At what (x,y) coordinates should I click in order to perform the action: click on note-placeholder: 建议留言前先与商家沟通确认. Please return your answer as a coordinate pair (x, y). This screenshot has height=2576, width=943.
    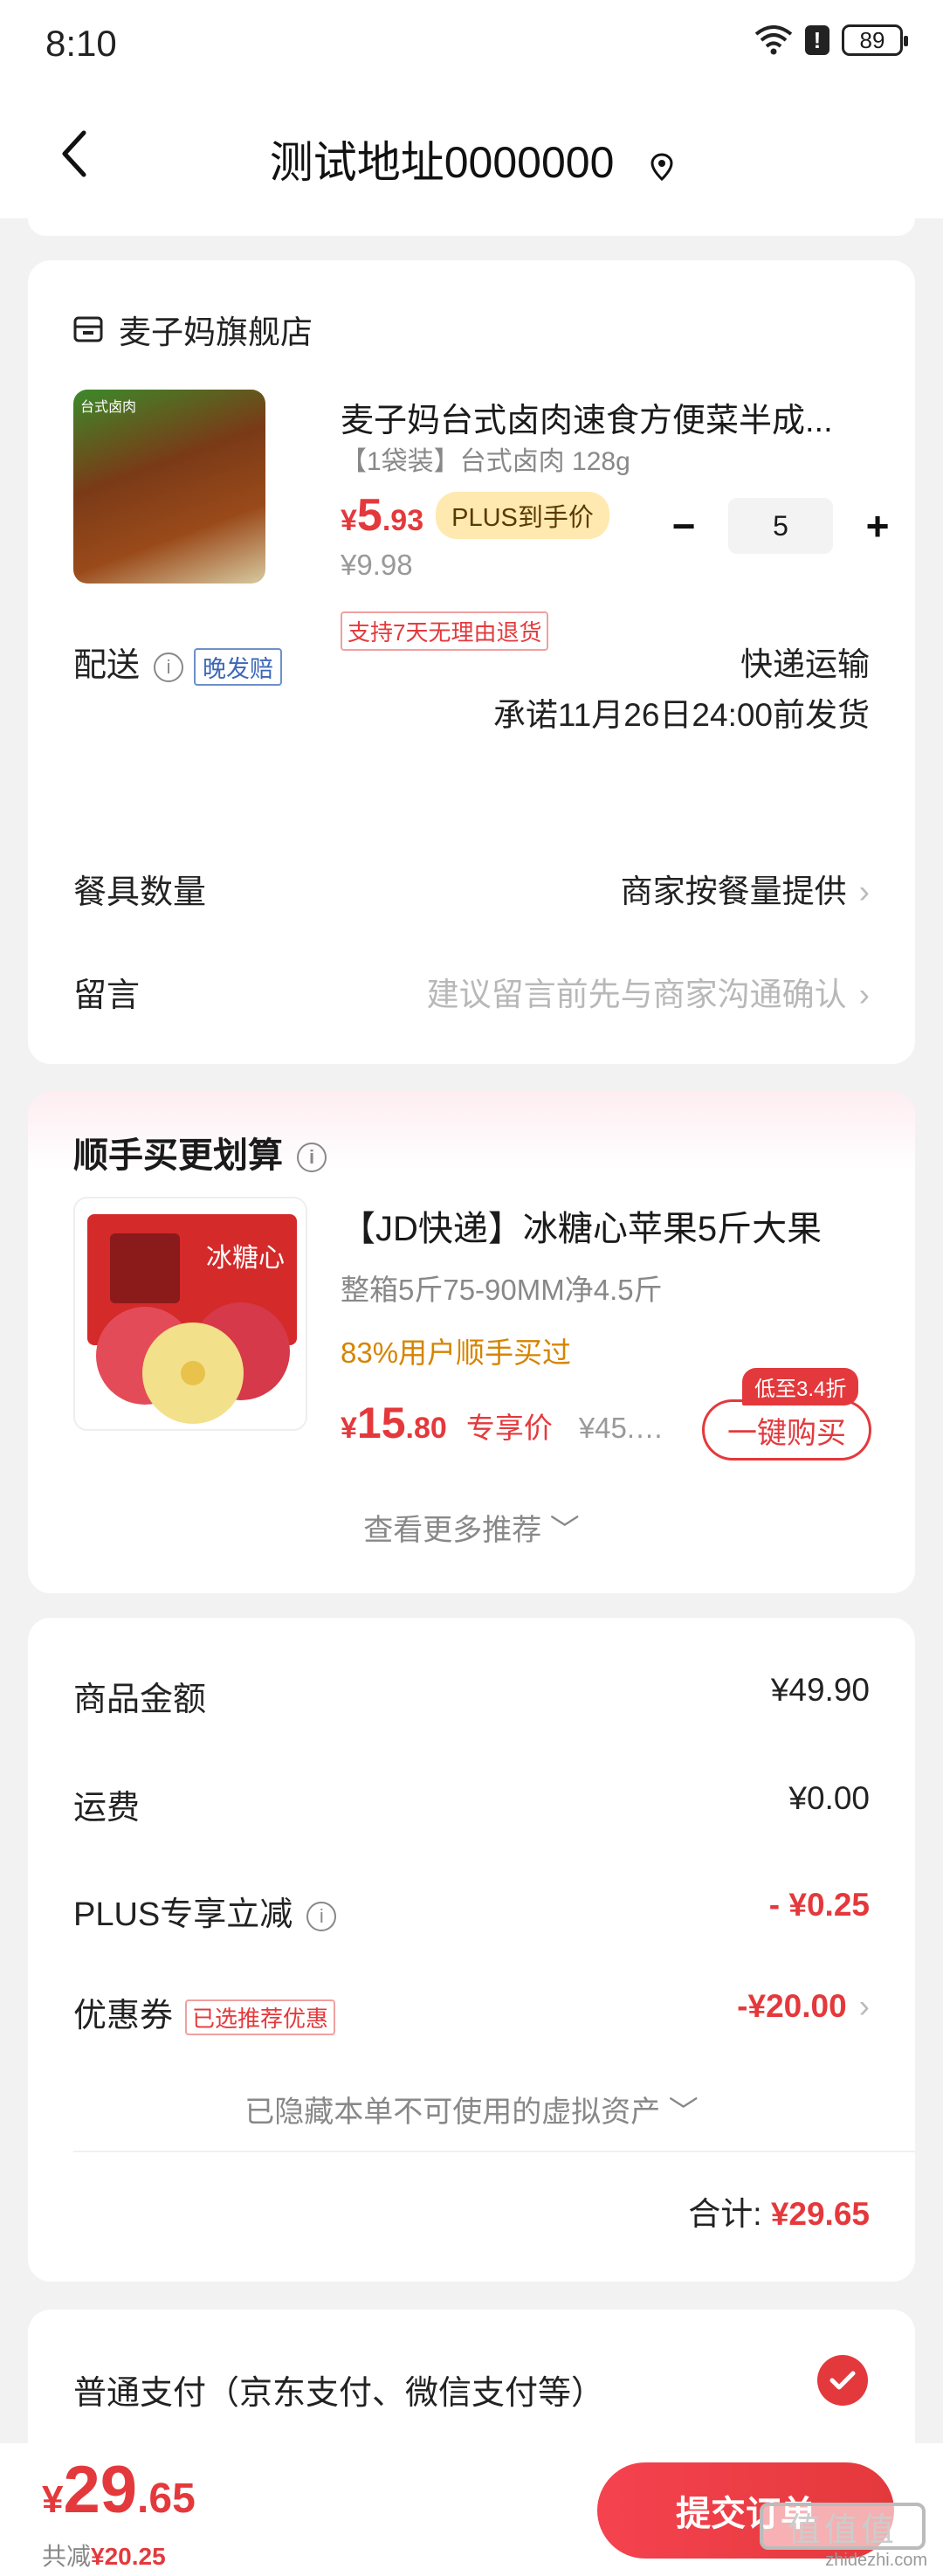
    Looking at the image, I should click on (636, 994).